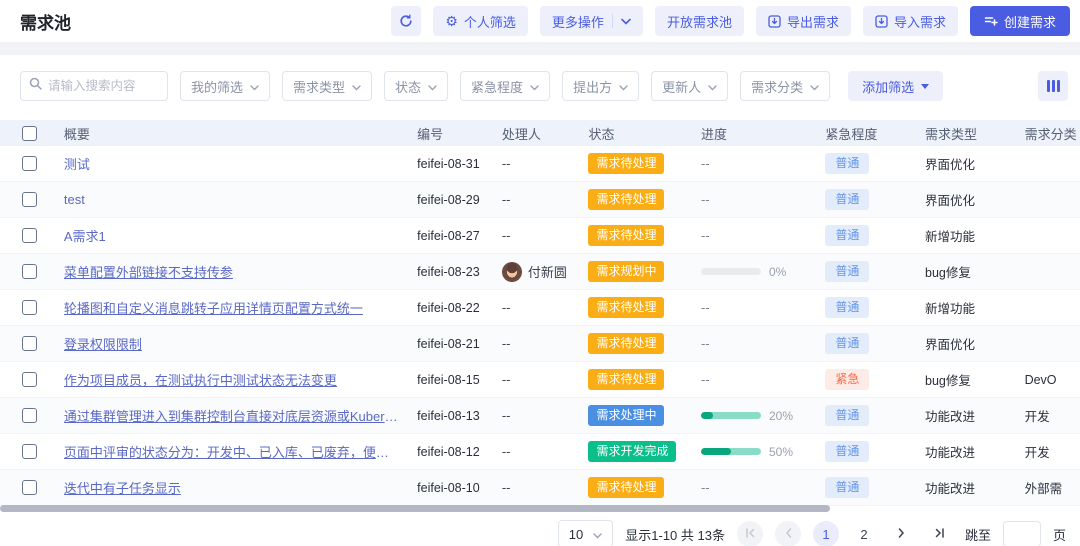 Image resolution: width=1080 pixels, height=546 pixels. What do you see at coordinates (103, 86) in the screenshot?
I see `search-input` at bounding box center [103, 86].